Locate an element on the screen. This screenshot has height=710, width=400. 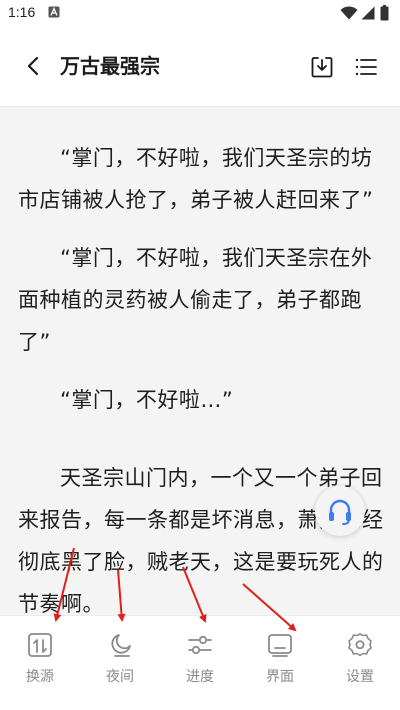
tool-label: 设置 is located at coordinates (360, 677).